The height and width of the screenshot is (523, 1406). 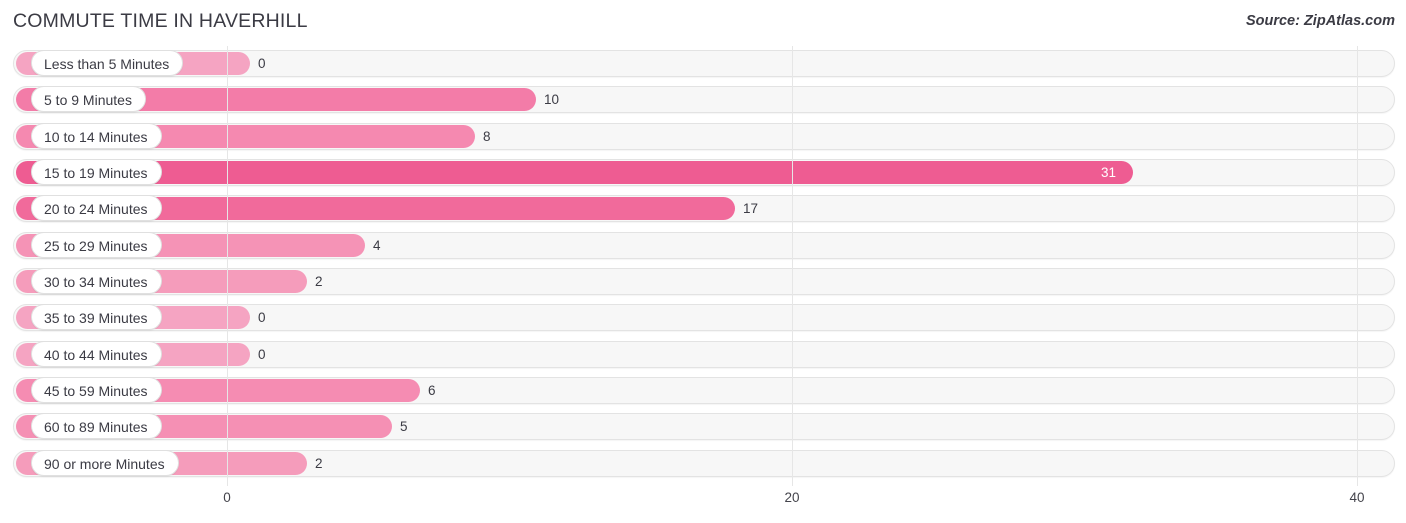 I want to click on bar-value-label: 10, so click(x=552, y=100).